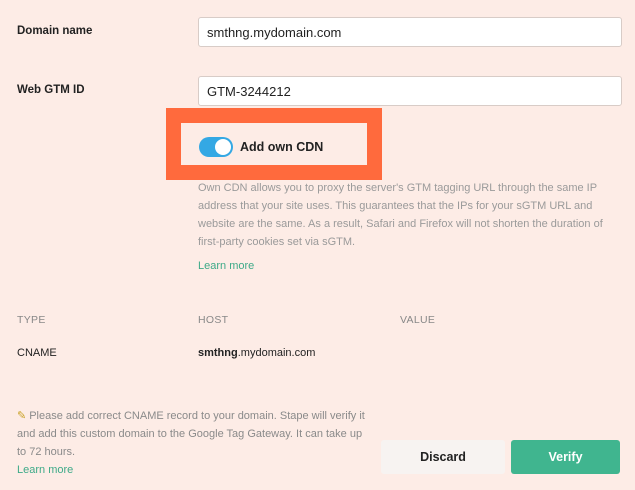 The height and width of the screenshot is (490, 635). Describe the element at coordinates (213, 320) in the screenshot. I see `column-header-host: HOST` at that location.